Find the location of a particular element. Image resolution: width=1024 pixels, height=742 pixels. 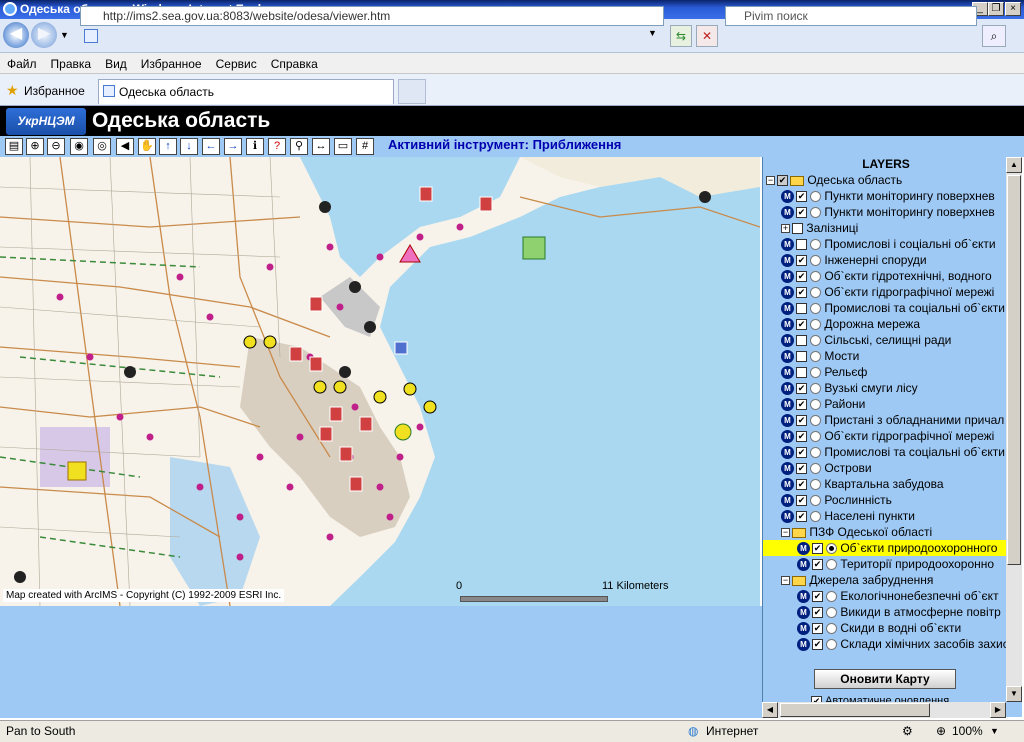

back-button: ◀ is located at coordinates (16, 35).